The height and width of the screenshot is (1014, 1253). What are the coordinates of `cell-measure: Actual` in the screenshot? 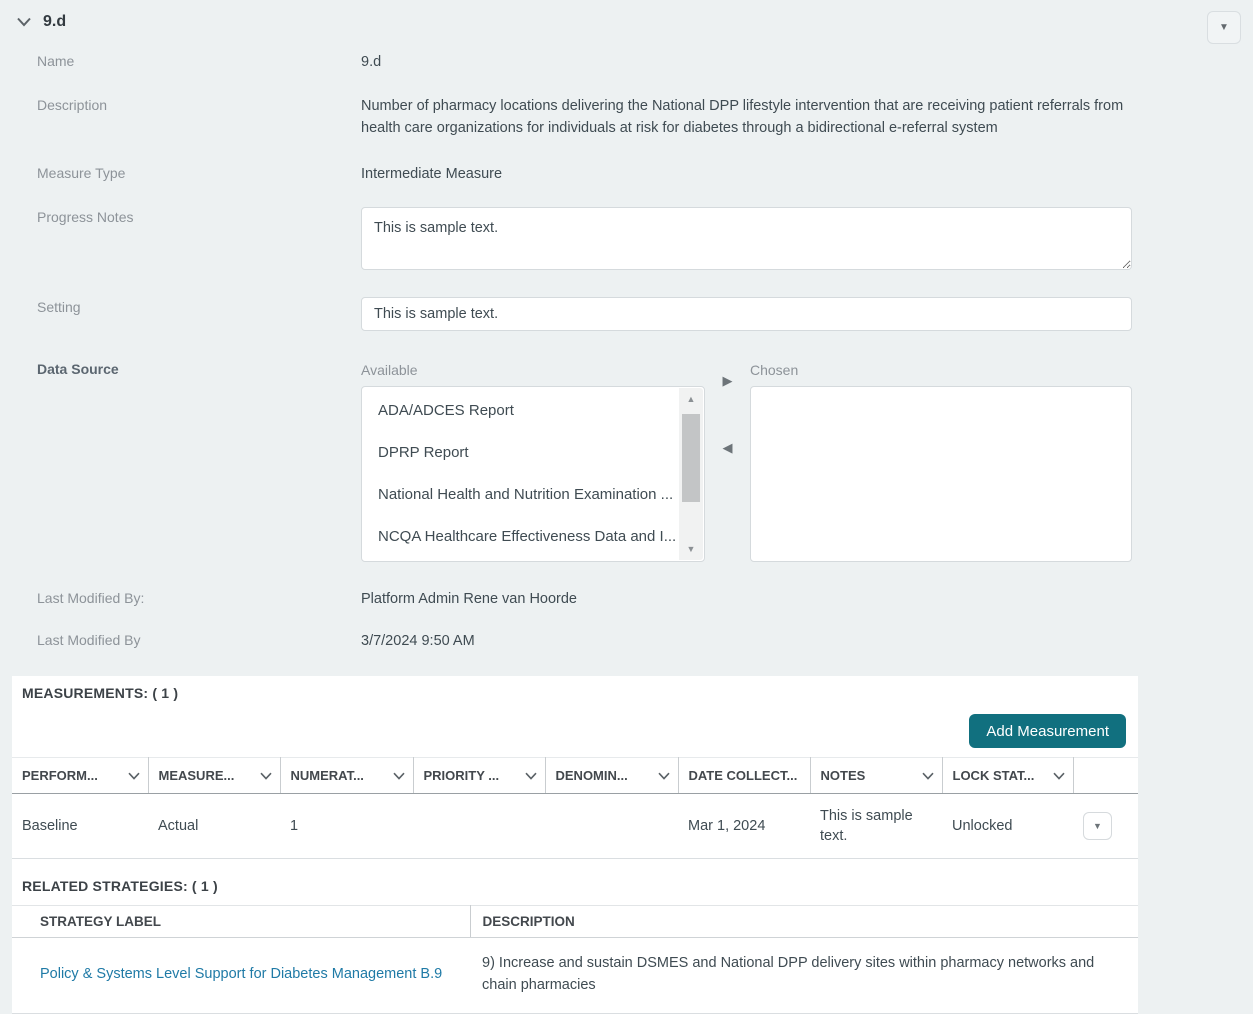 It's located at (214, 826).